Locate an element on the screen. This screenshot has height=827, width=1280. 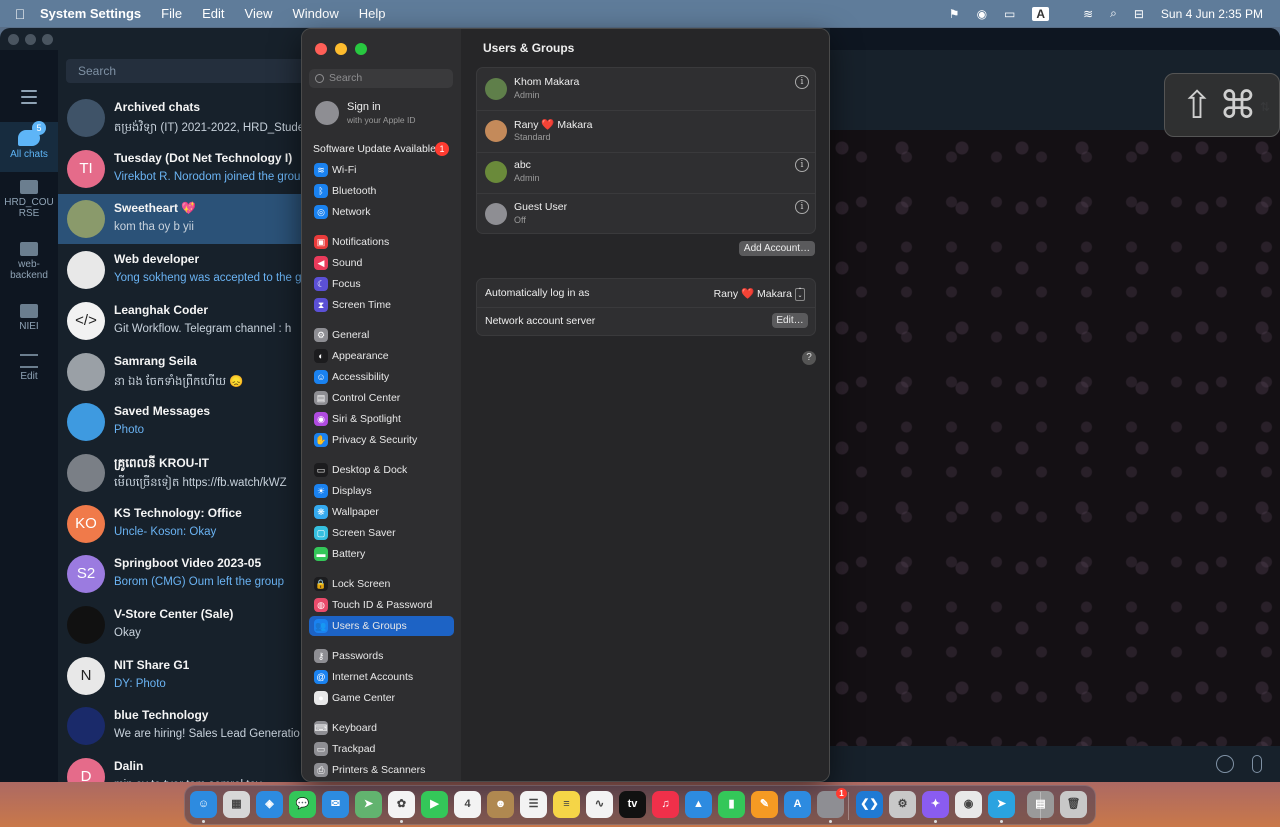
telegram-icon: ➤ is located at coordinates (1001, 804).